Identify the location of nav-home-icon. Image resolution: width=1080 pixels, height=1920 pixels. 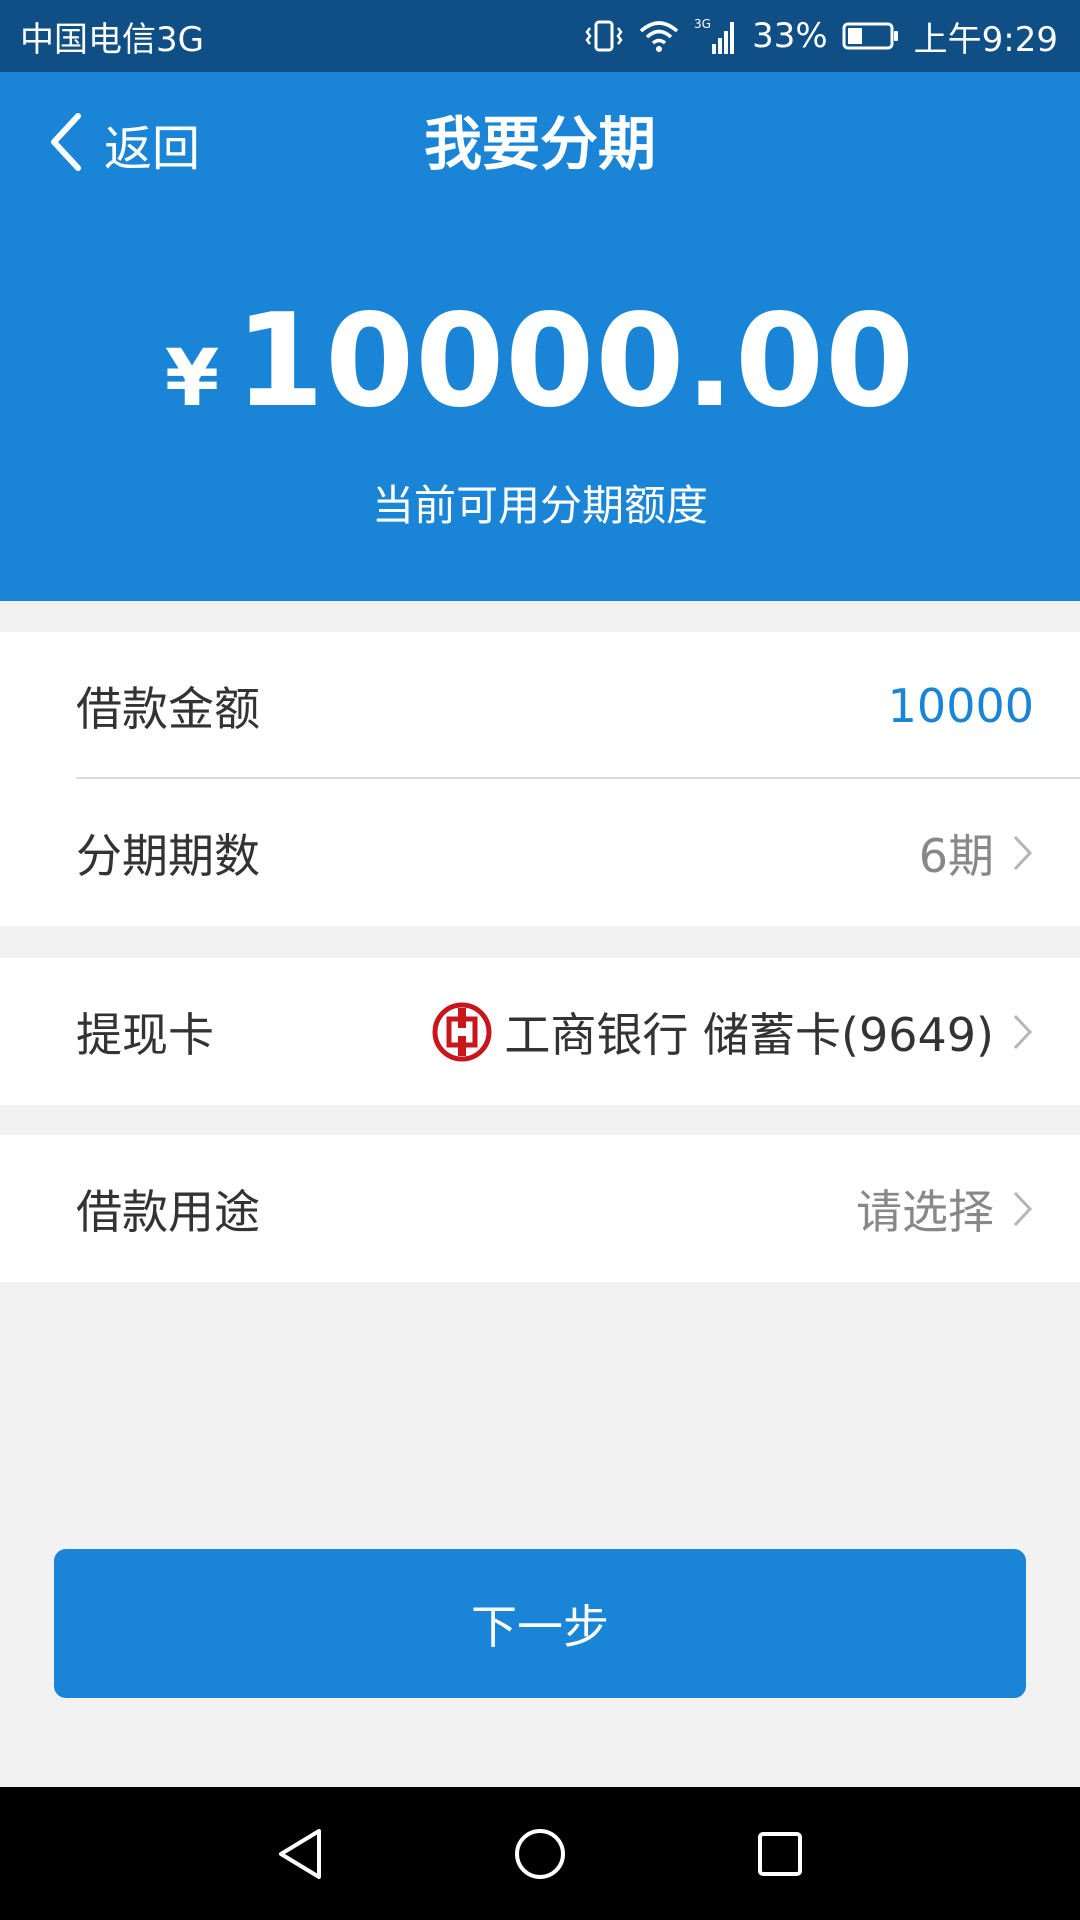
(540, 1854).